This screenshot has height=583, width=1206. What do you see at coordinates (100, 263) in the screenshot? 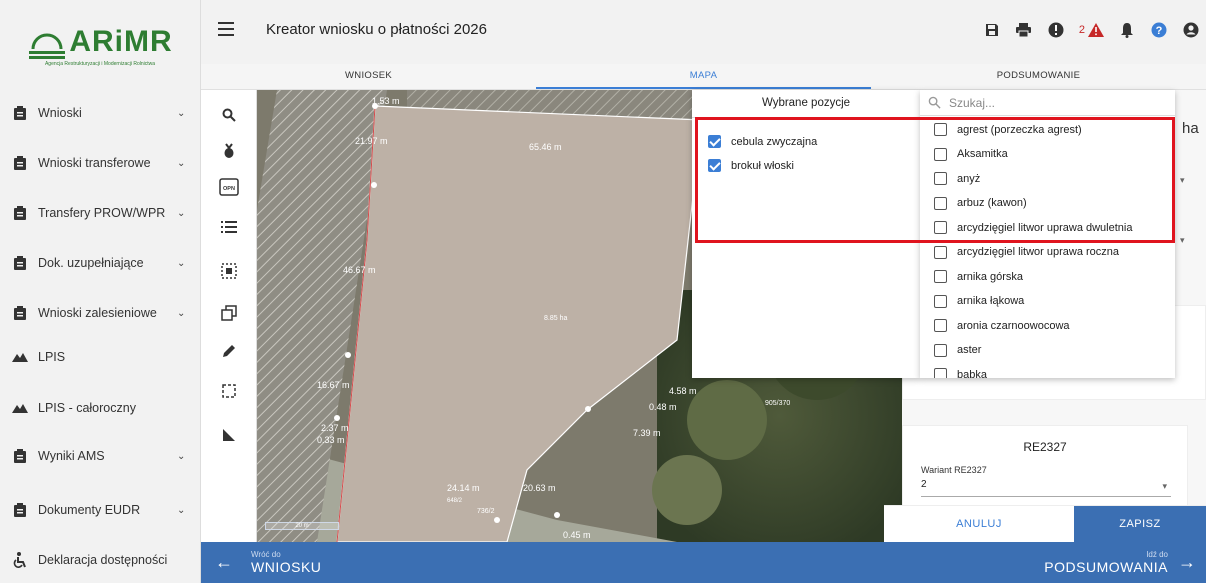
I see `sidebar-item: Dok. uzupełniające ⌄` at bounding box center [100, 263].